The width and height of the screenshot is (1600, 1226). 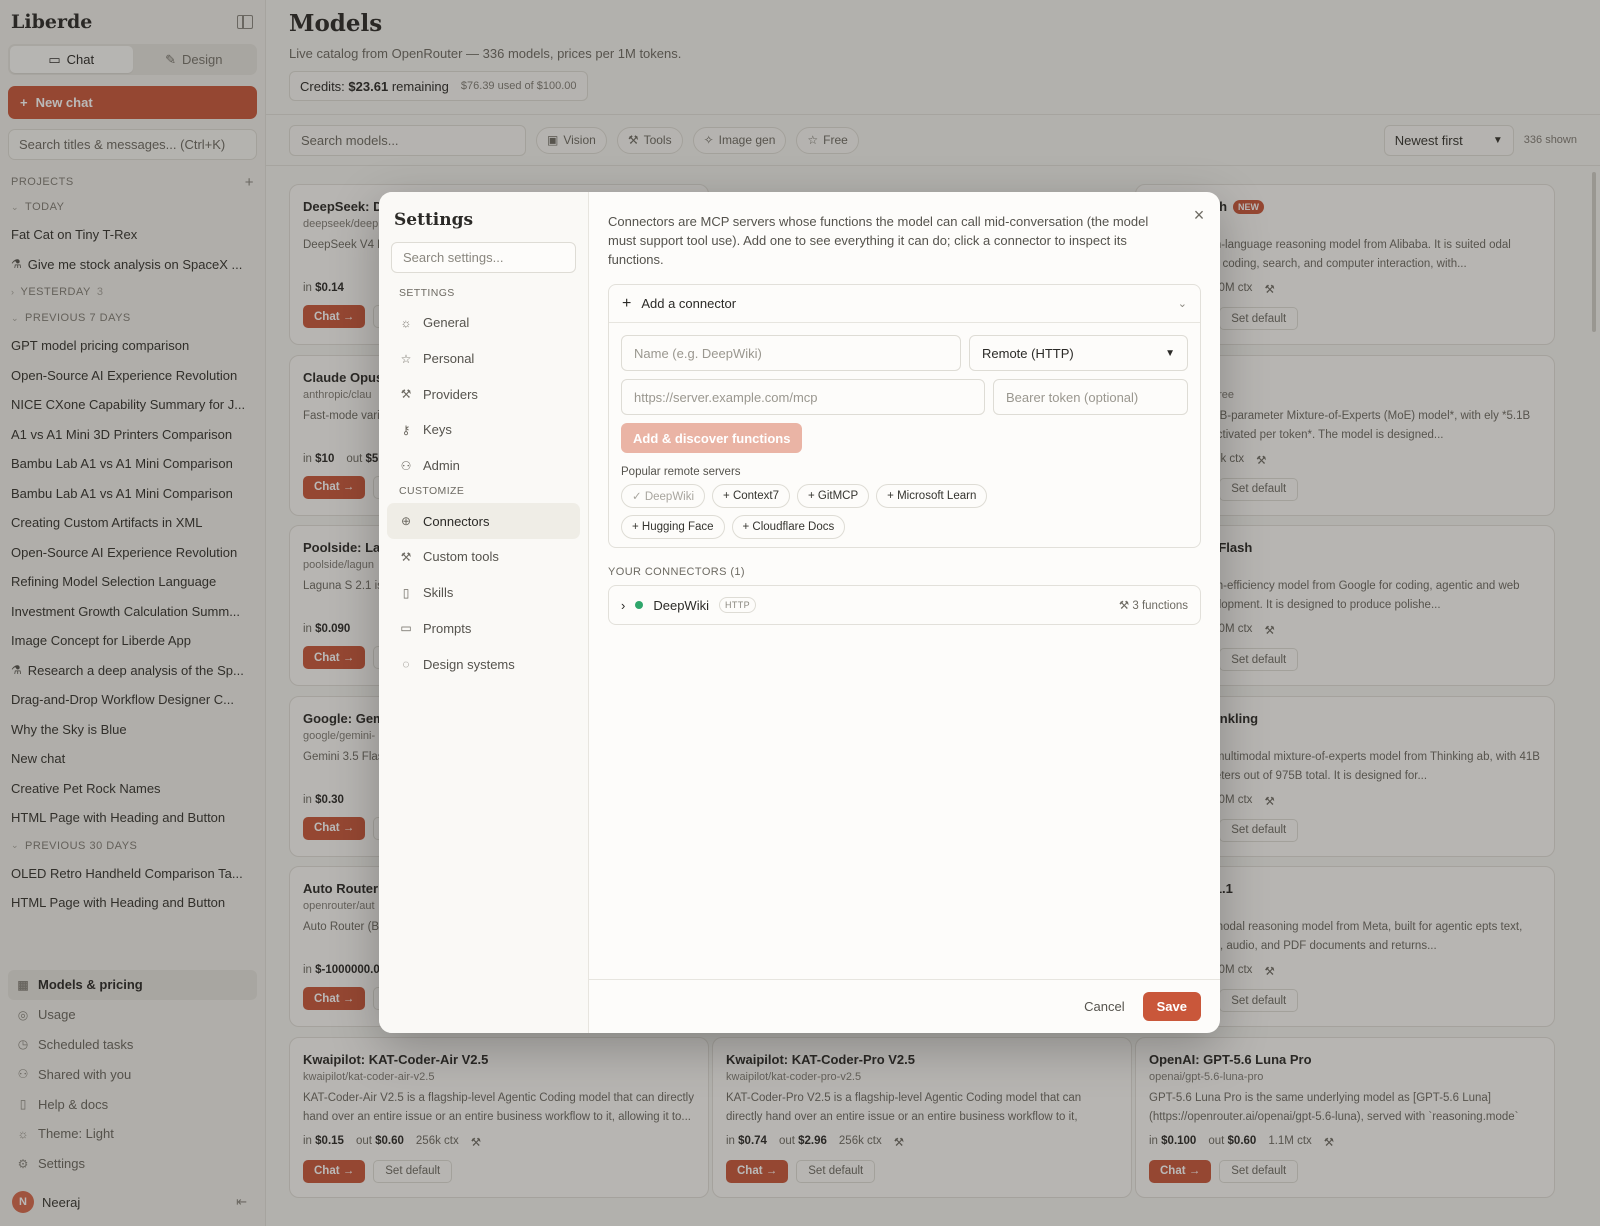 What do you see at coordinates (904, 1006) in the screenshot?
I see `modal-footer: Cancel Save` at bounding box center [904, 1006].